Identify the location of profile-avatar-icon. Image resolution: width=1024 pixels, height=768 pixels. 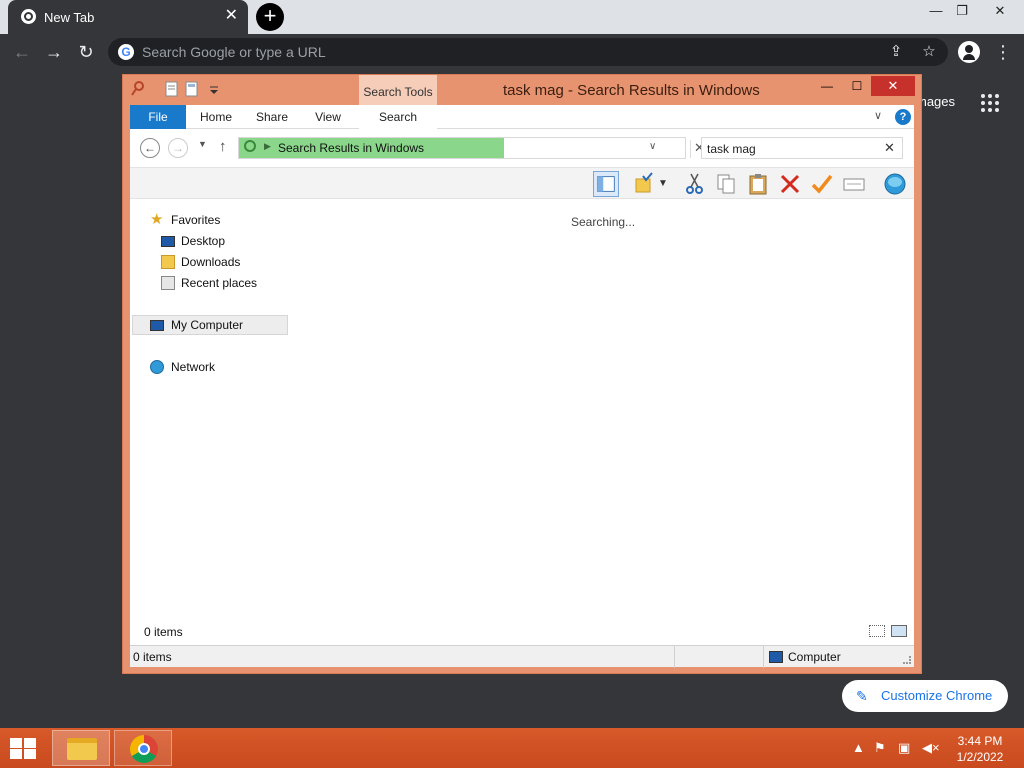
(969, 52).